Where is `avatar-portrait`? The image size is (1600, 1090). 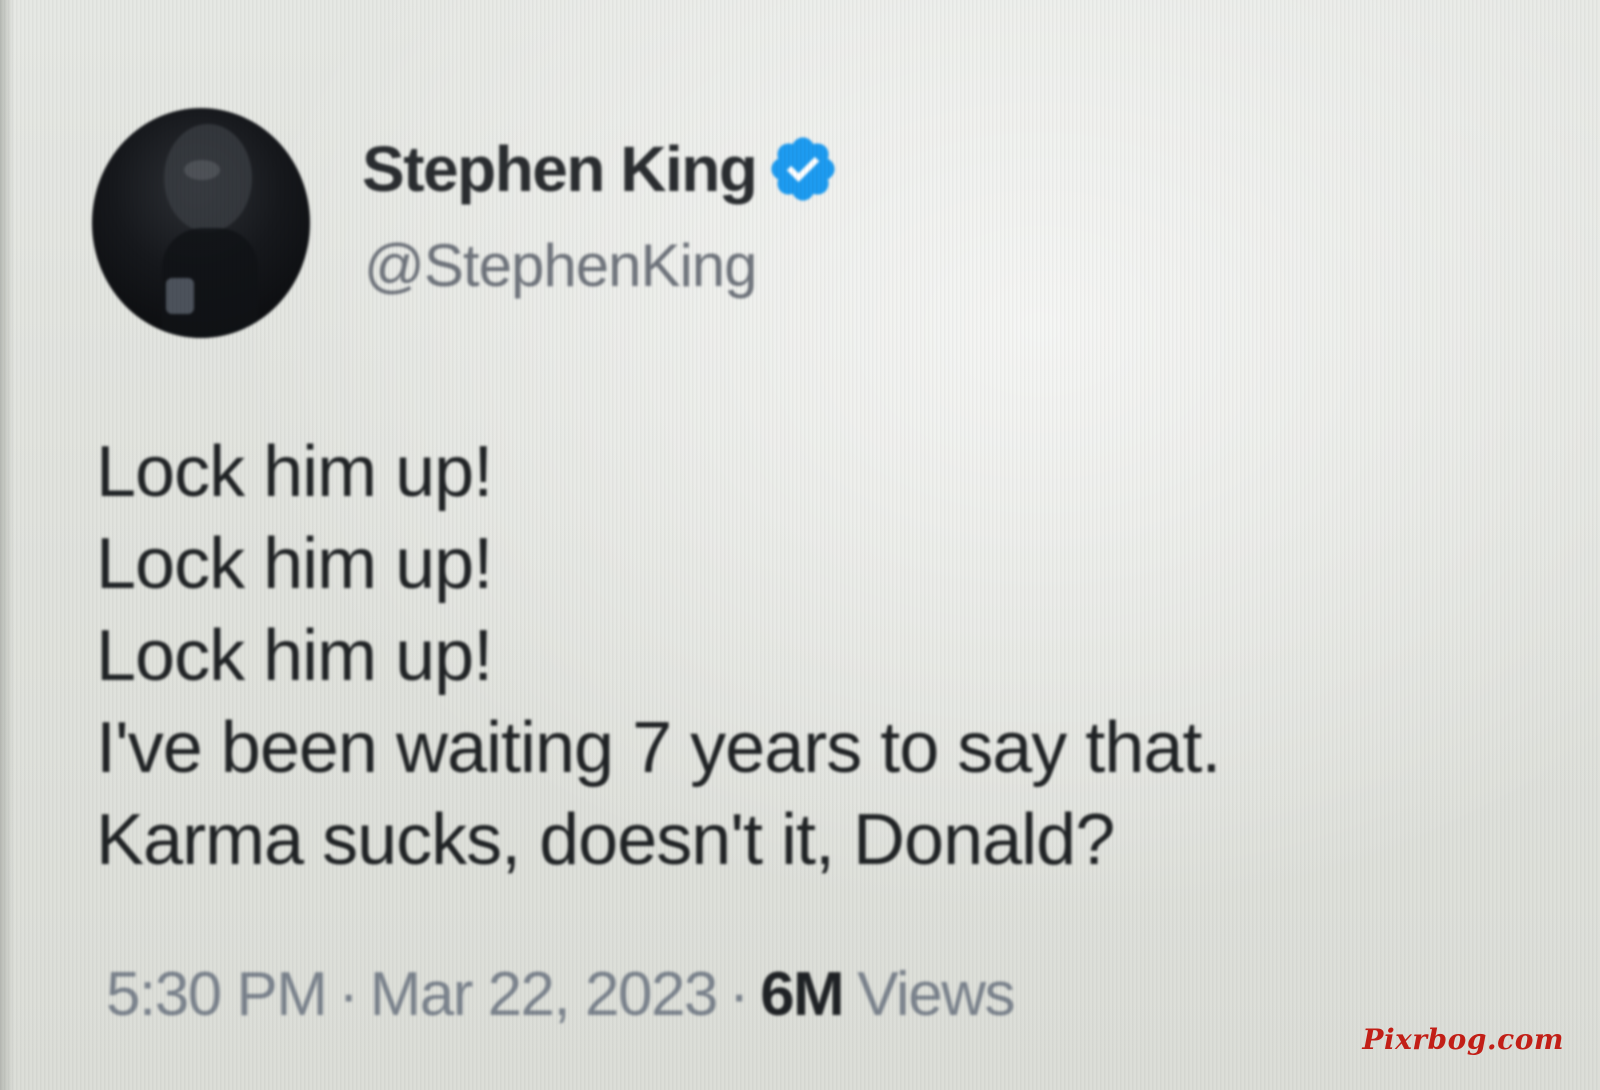 avatar-portrait is located at coordinates (210, 231).